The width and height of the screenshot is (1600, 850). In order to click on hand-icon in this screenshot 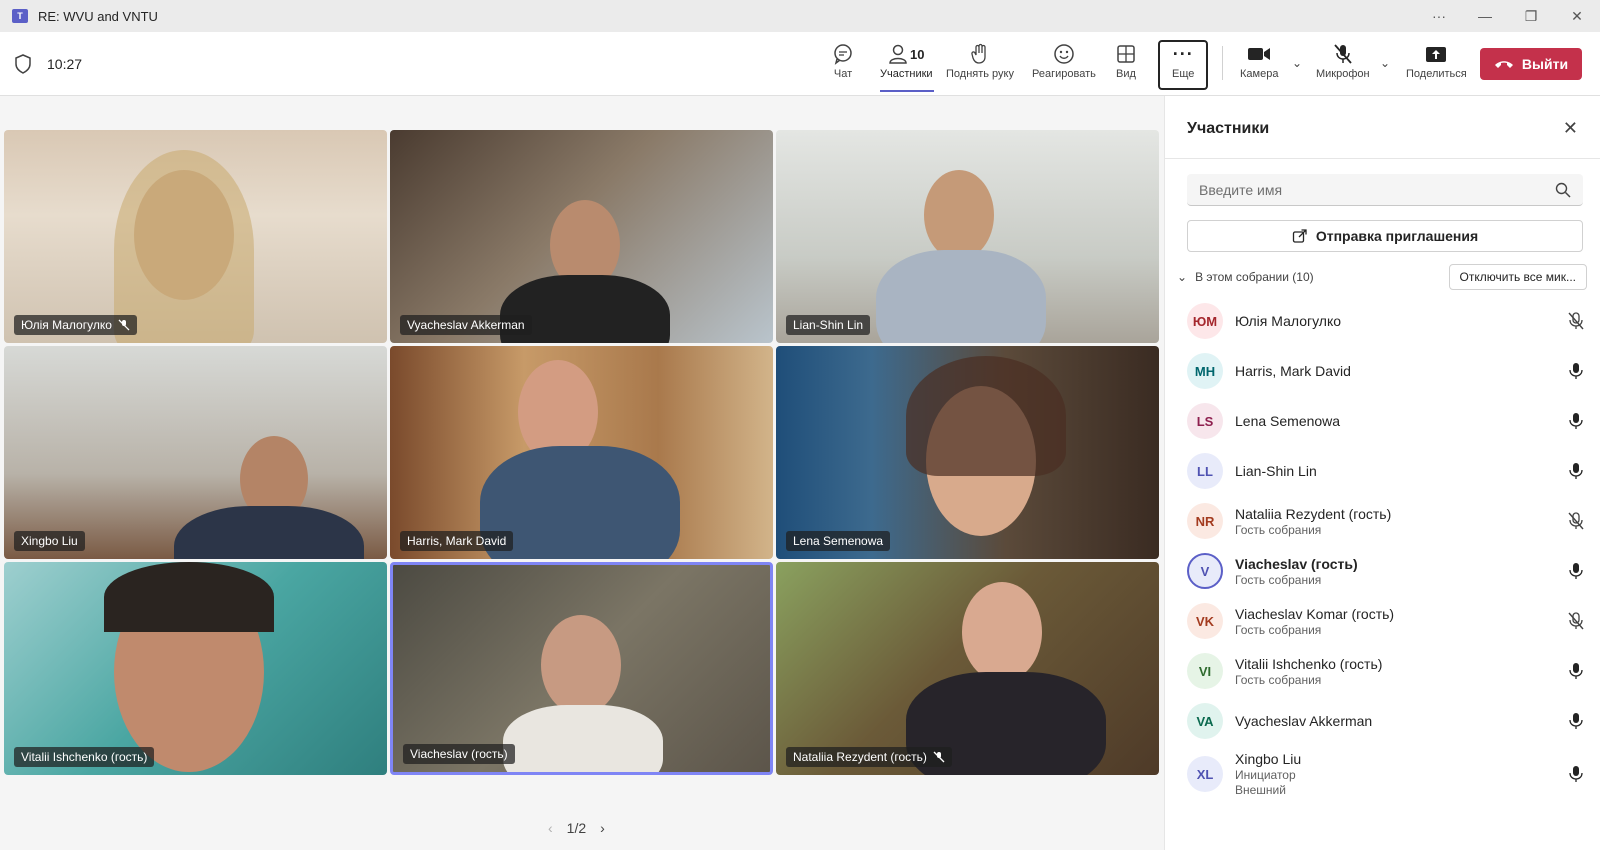, I will do `click(978, 53)`.